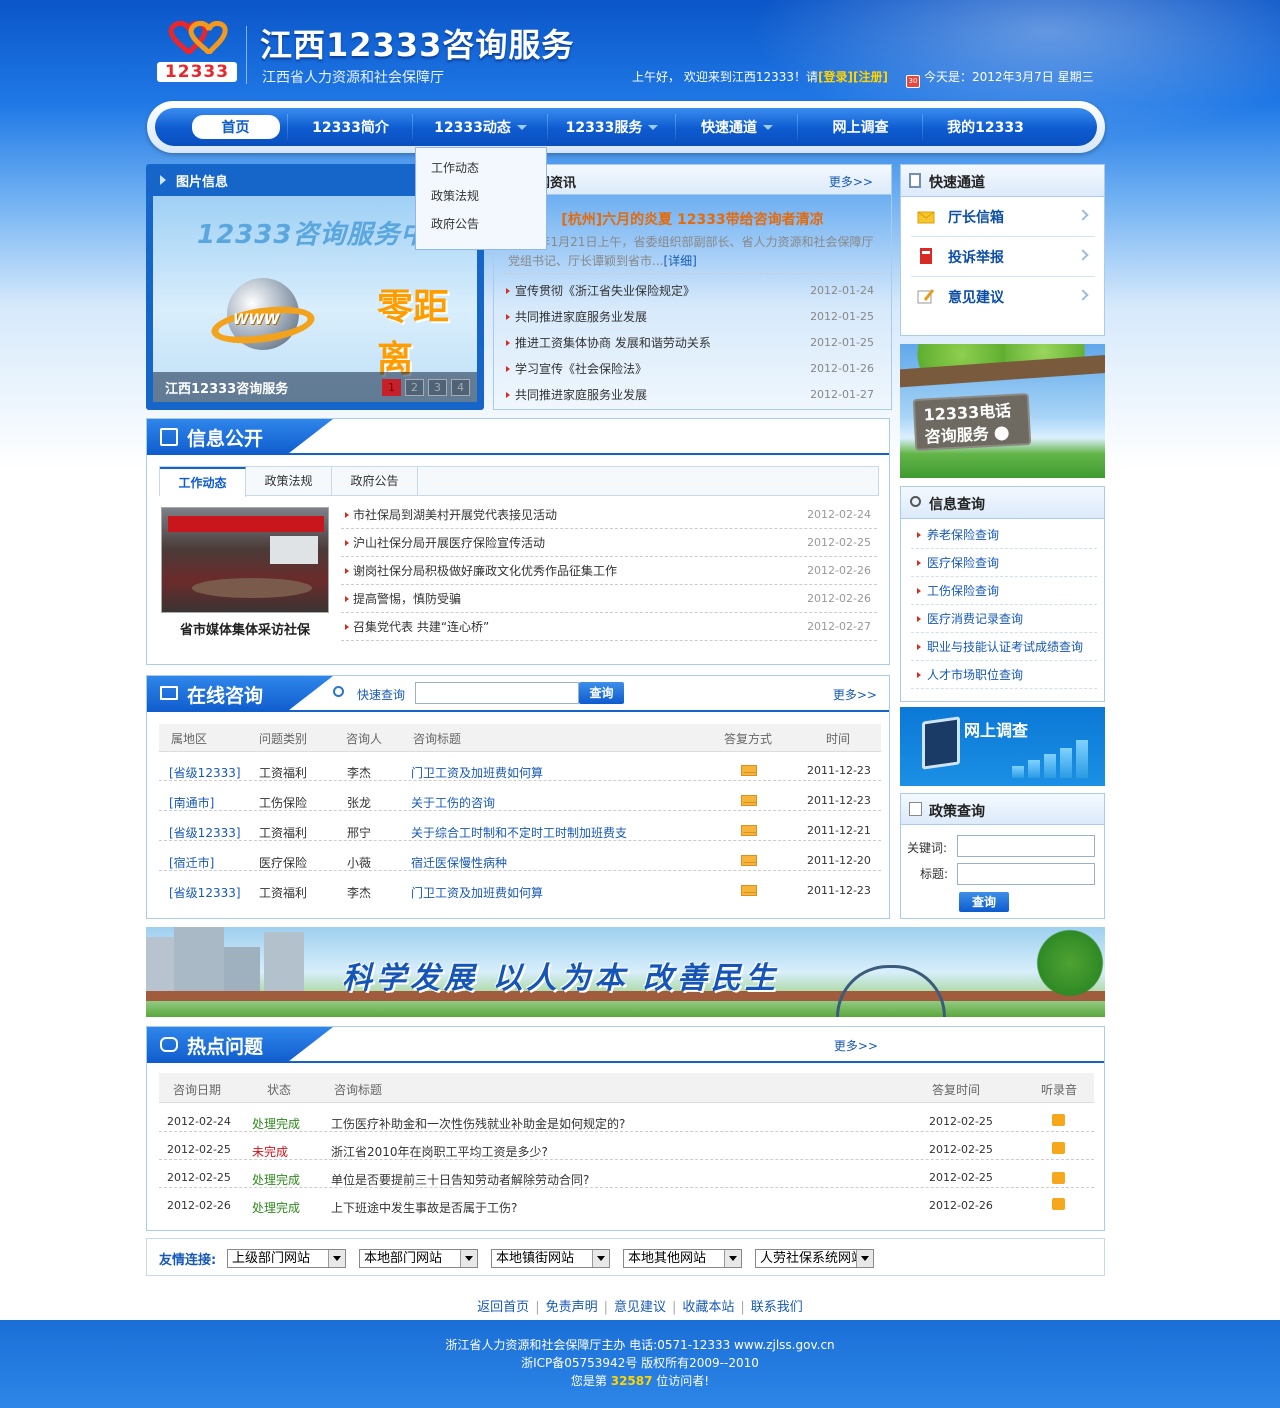  Describe the element at coordinates (289, 481) in the screenshot. I see `tab-policy: 政策法规` at that location.